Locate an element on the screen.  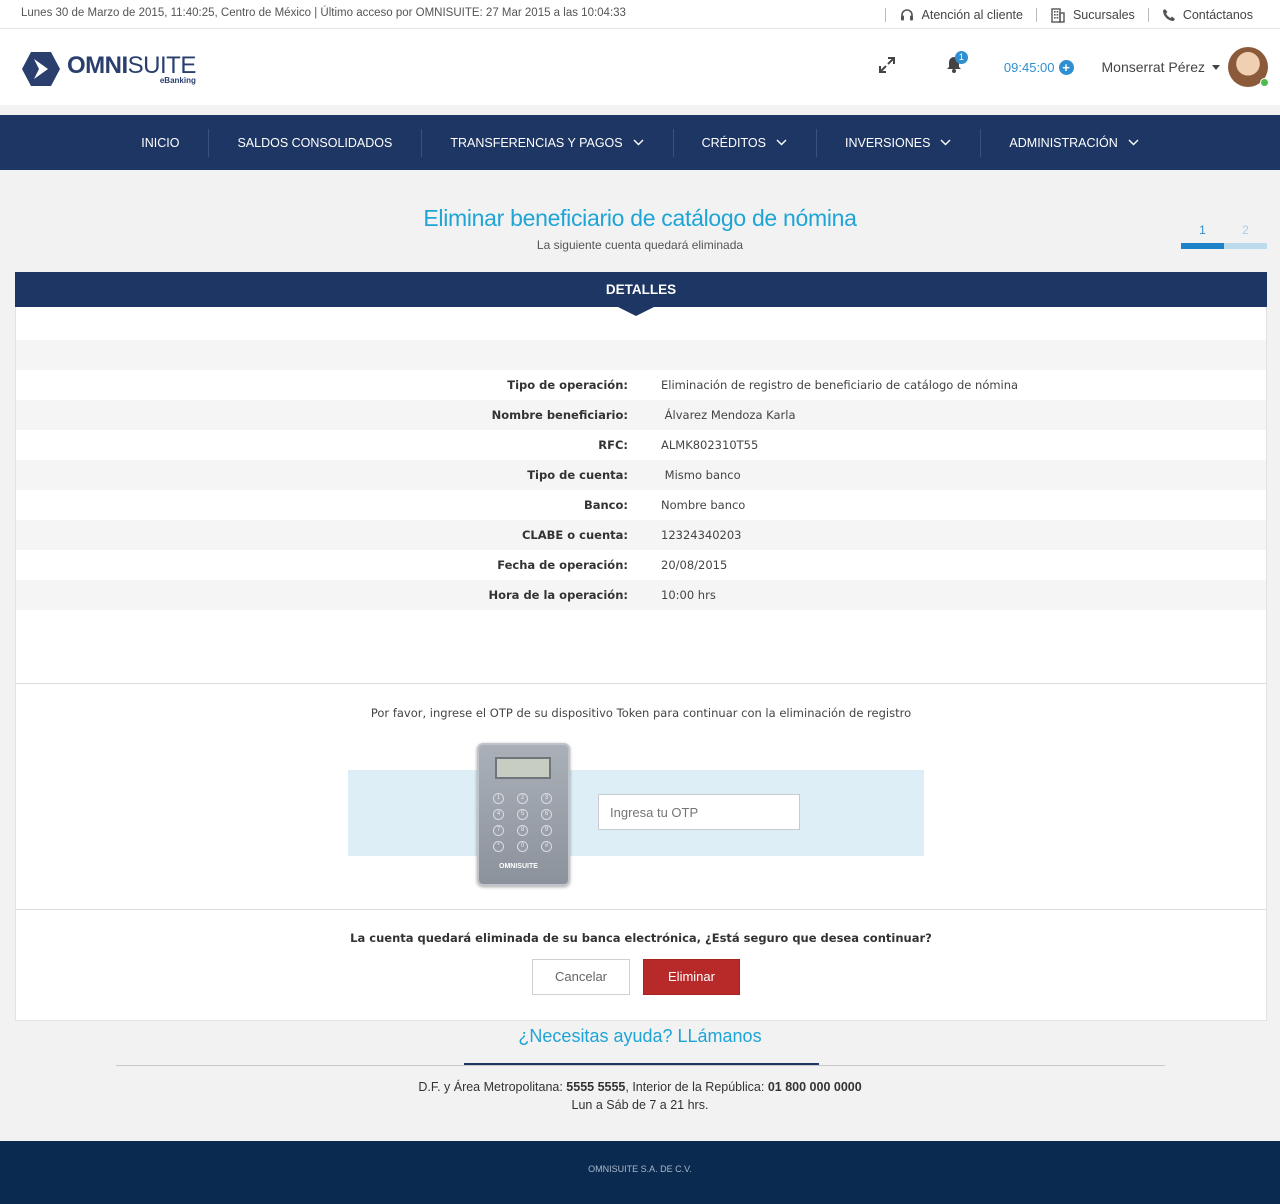
step-1: 1 is located at coordinates (1202, 230).